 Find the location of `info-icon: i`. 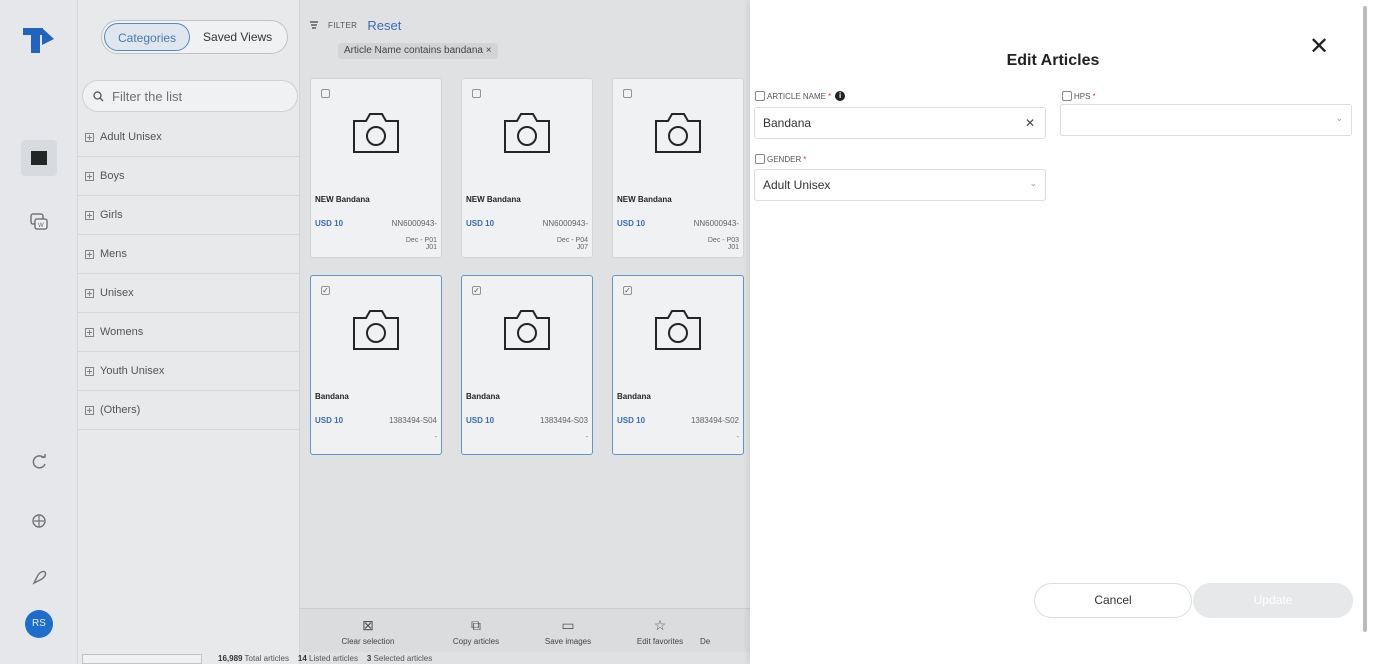

info-icon: i is located at coordinates (840, 96).